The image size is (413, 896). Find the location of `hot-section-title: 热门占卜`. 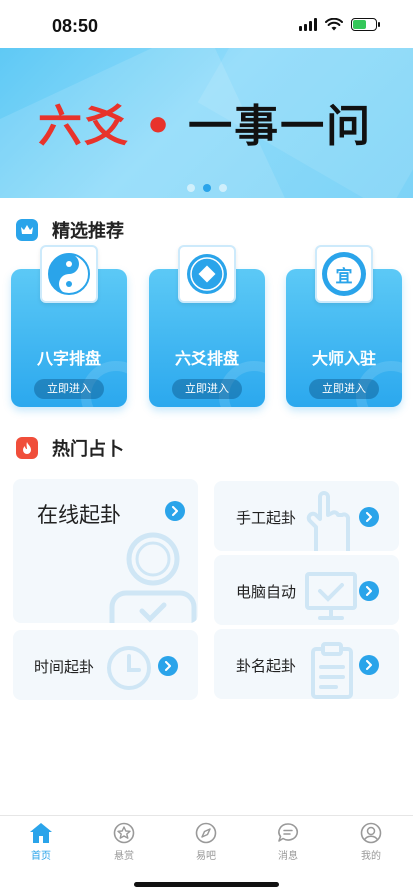

hot-section-title: 热门占卜 is located at coordinates (88, 449).